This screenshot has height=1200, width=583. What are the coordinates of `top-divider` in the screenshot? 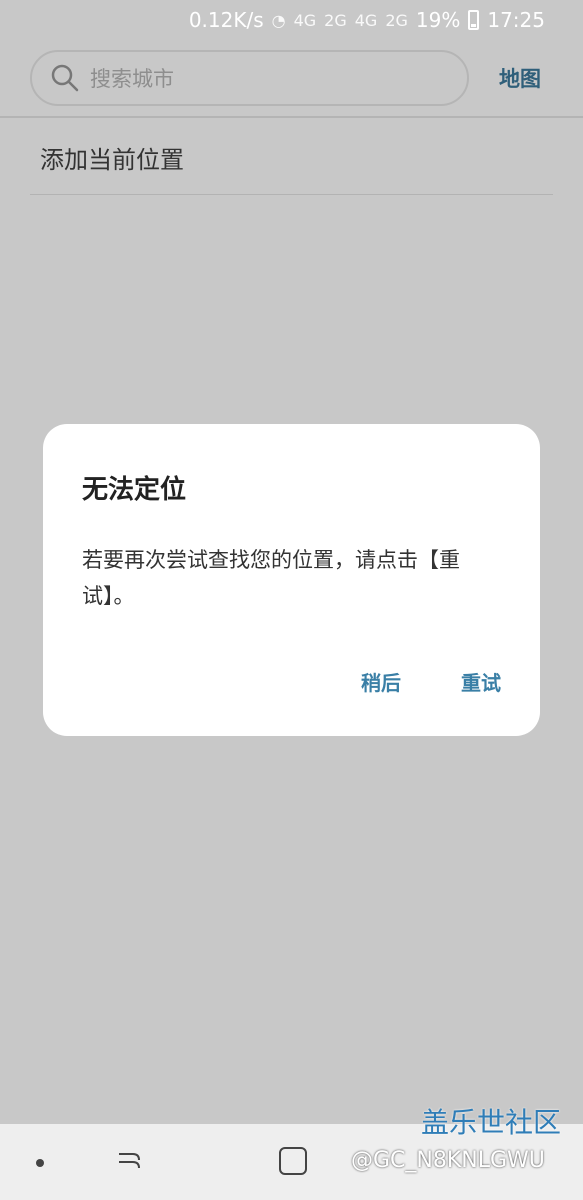 It's located at (291, 117).